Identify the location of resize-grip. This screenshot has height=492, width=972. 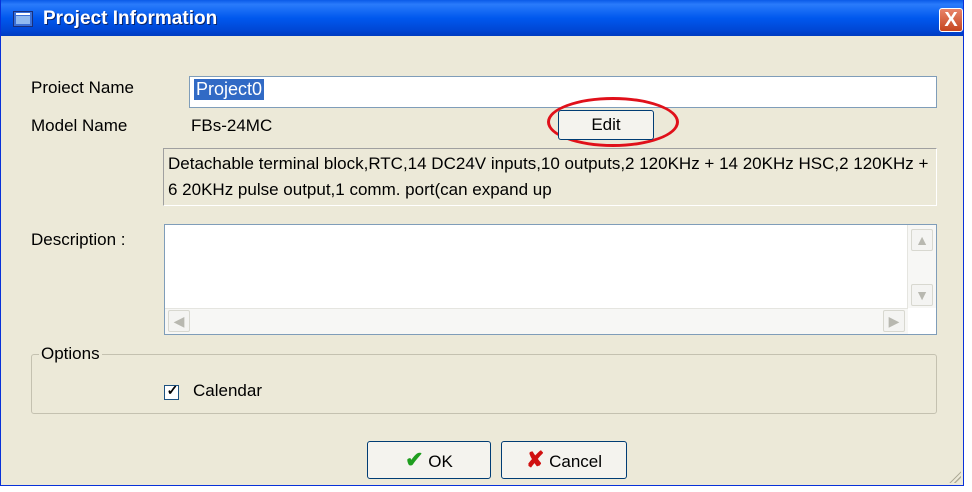
(955, 477).